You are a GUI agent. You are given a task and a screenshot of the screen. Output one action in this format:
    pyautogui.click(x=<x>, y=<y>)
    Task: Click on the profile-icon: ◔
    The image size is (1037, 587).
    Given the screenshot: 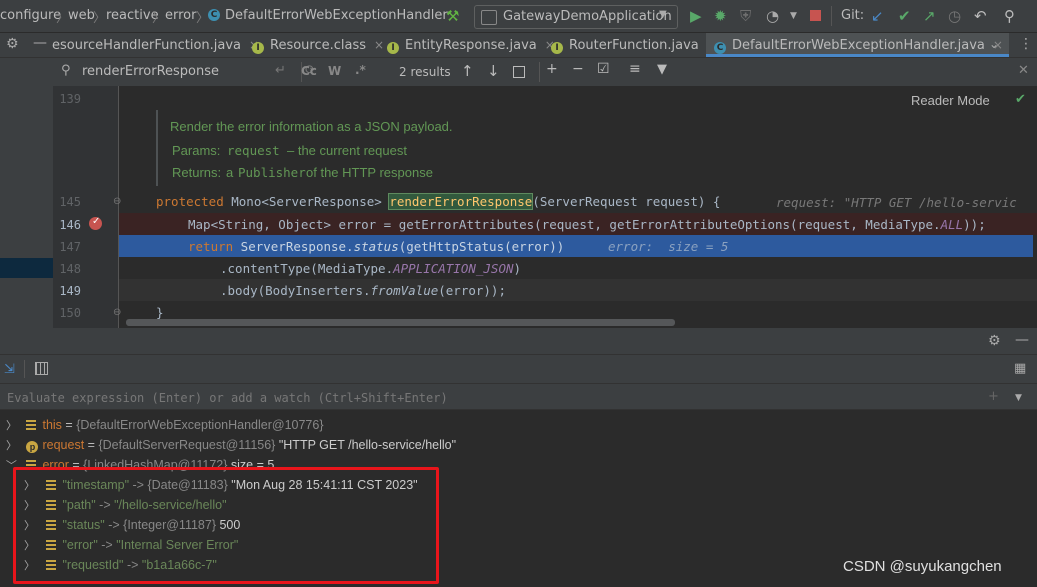 What is the action you would take?
    pyautogui.click(x=772, y=16)
    